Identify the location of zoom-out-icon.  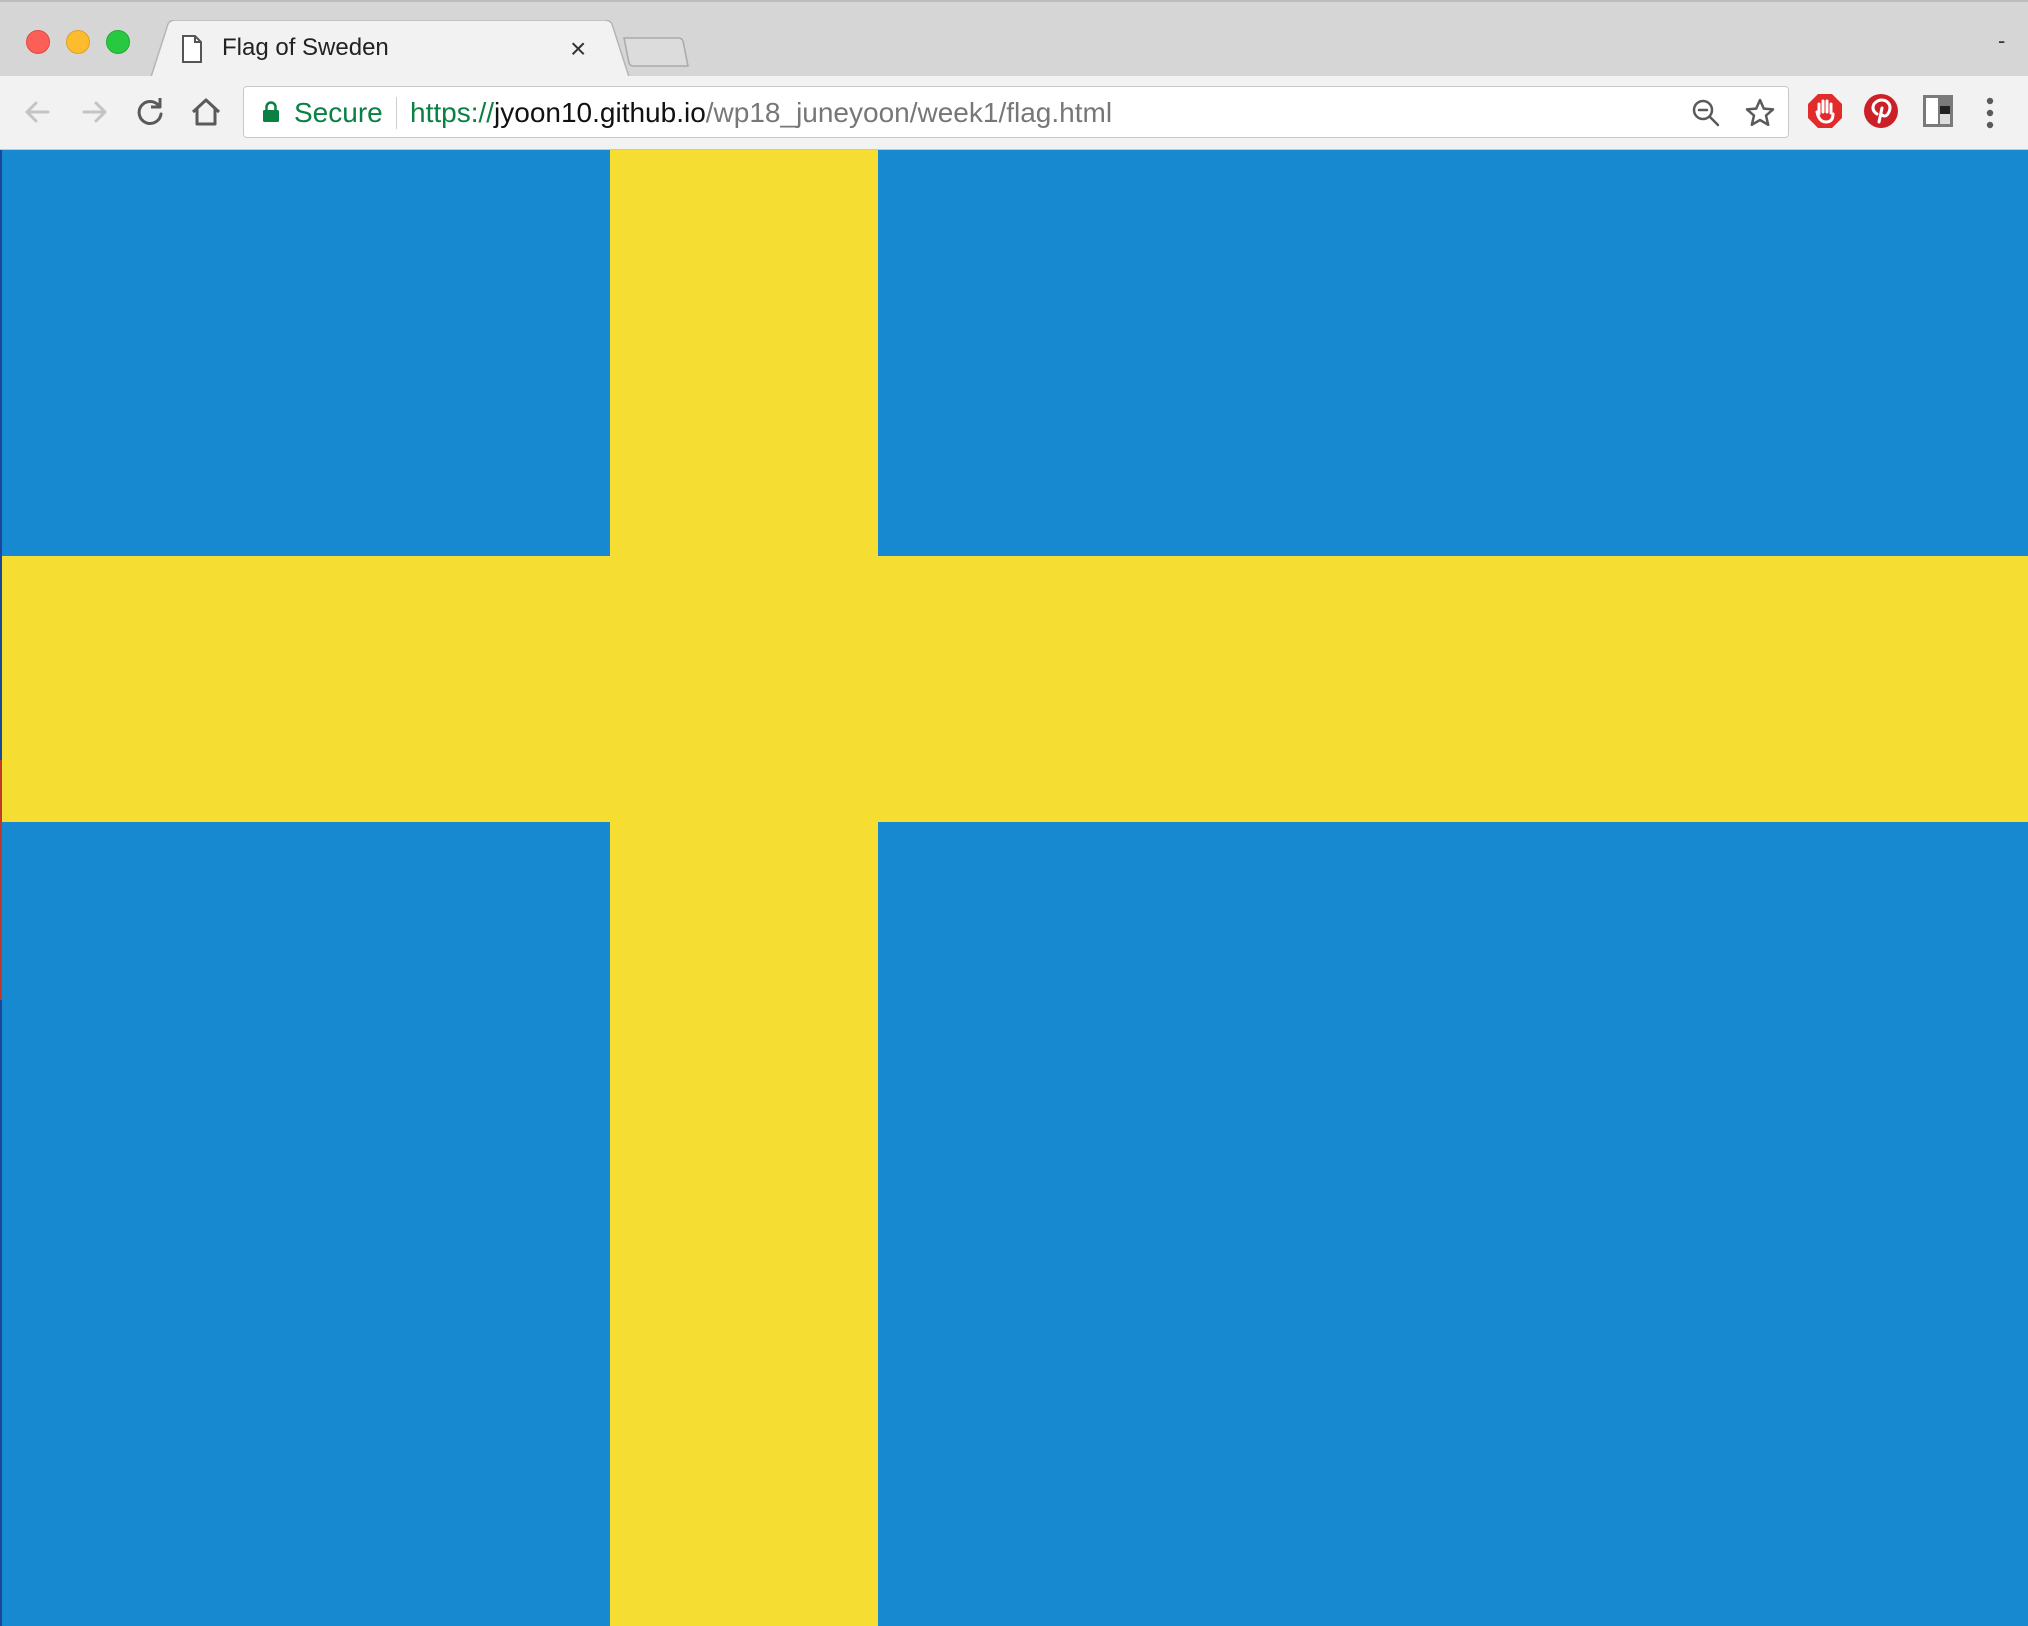
(1706, 113).